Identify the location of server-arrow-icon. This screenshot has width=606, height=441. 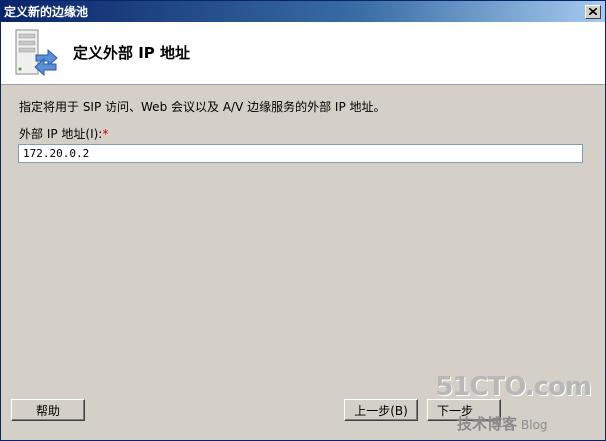
(36, 53).